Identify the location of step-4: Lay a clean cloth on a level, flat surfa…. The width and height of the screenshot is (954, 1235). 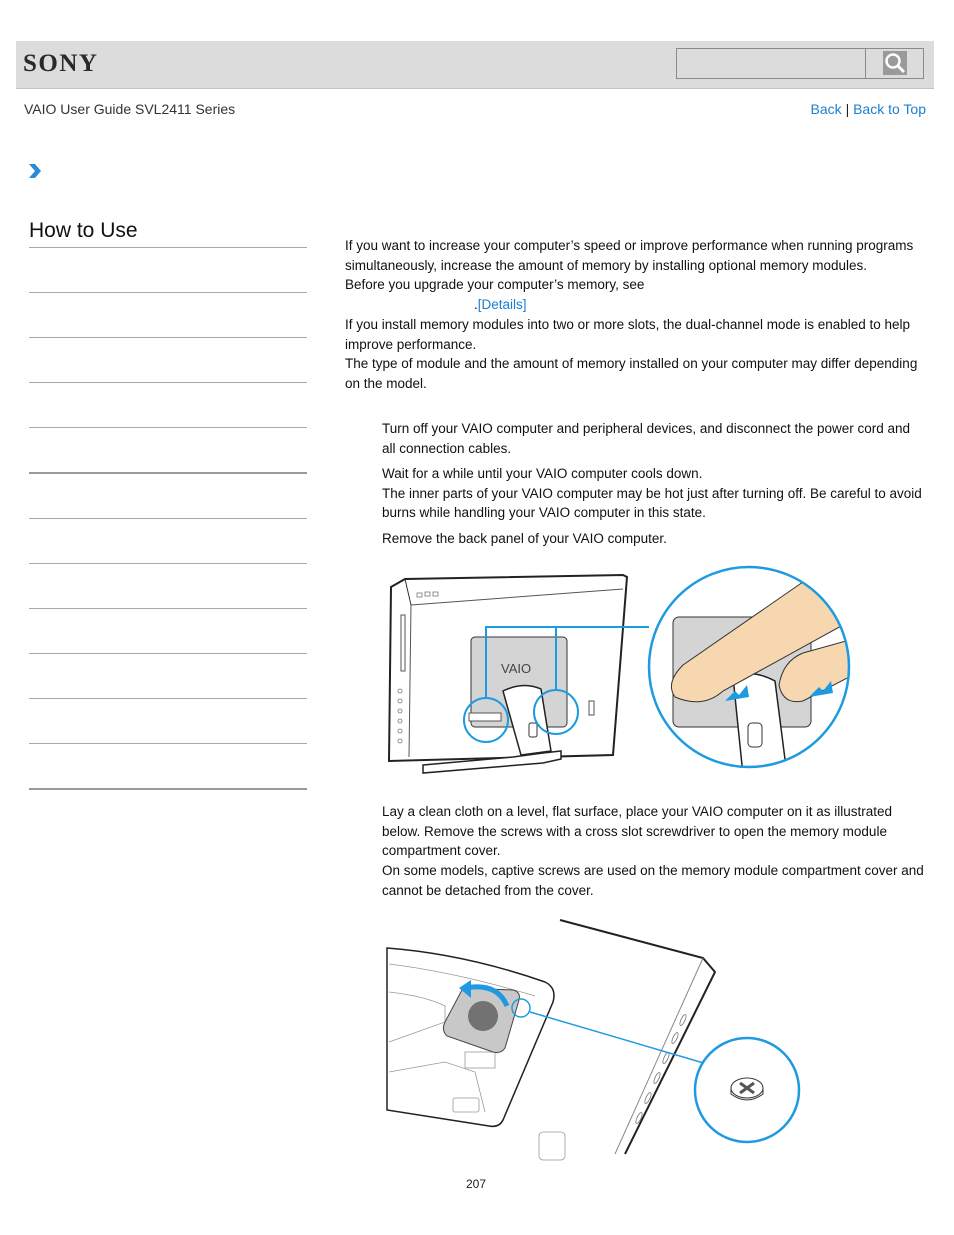
(654, 851).